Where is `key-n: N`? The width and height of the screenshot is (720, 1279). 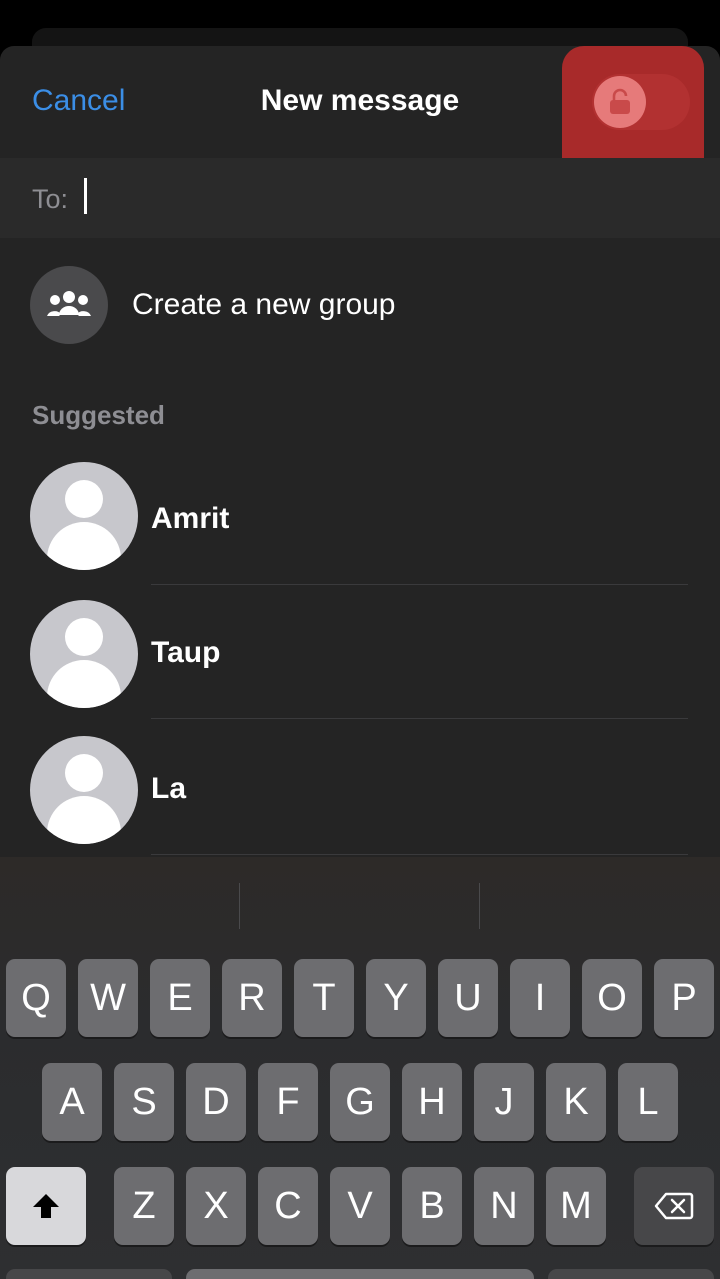
key-n: N is located at coordinates (504, 1206).